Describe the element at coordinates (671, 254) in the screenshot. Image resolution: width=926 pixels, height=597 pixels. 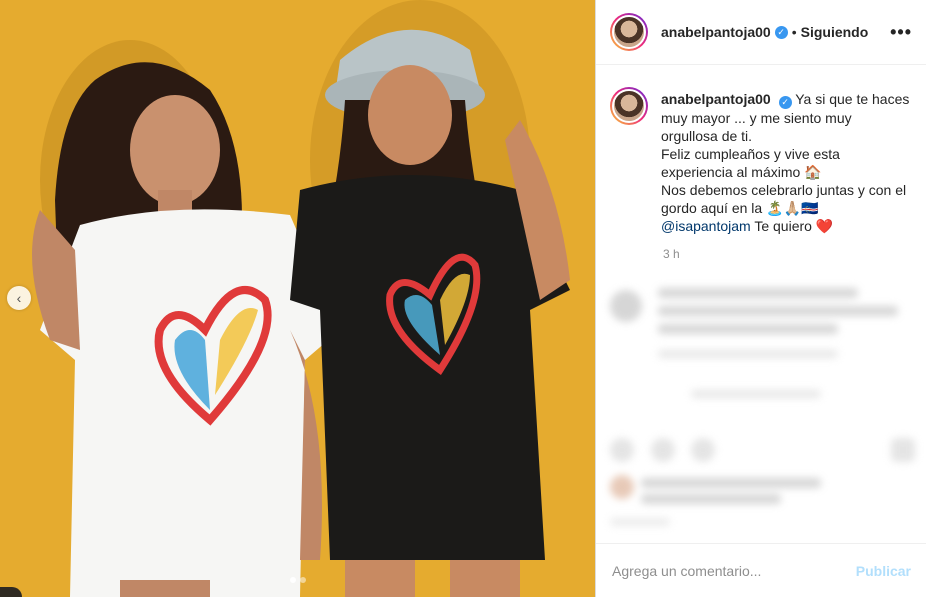
I see `post-time: 3 h` at that location.